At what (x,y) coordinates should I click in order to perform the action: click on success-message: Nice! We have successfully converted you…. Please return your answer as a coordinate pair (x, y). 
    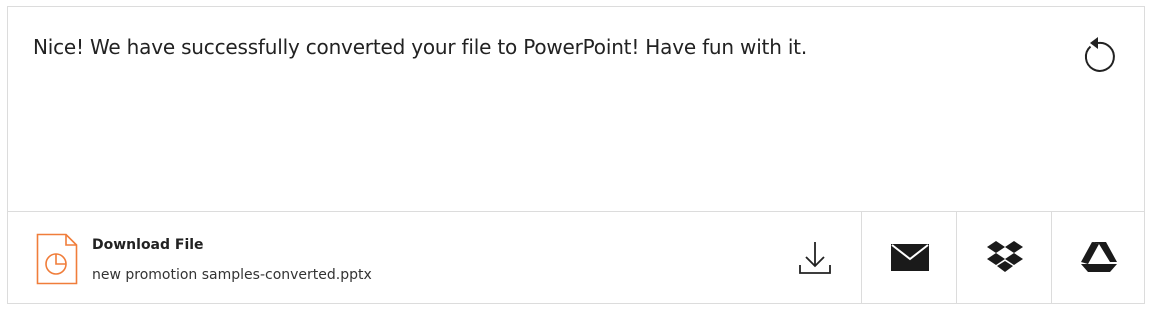
    Looking at the image, I should click on (420, 47).